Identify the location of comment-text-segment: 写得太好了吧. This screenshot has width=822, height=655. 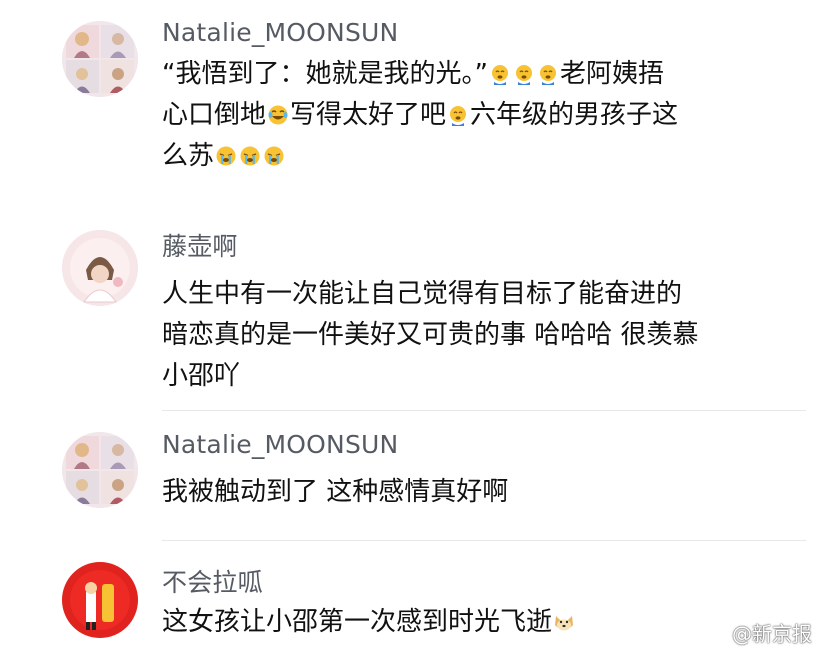
(368, 115).